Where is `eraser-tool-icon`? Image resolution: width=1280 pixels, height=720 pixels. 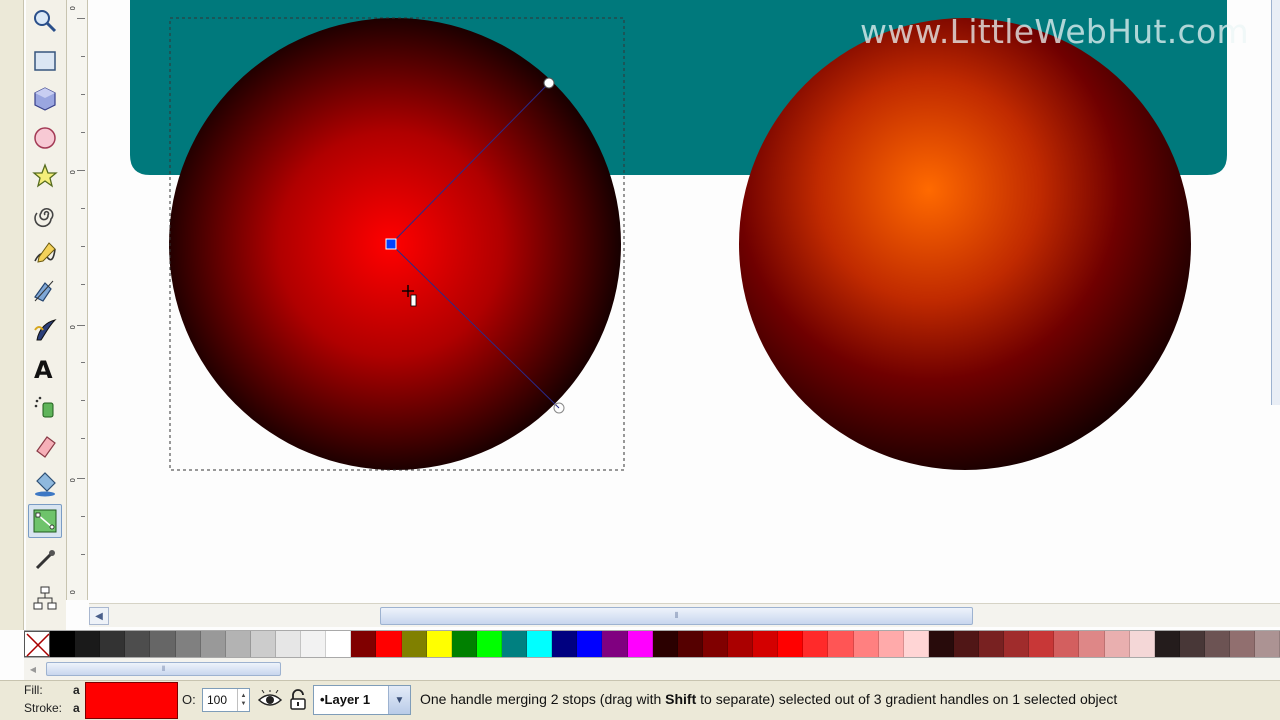 eraser-tool-icon is located at coordinates (45, 445).